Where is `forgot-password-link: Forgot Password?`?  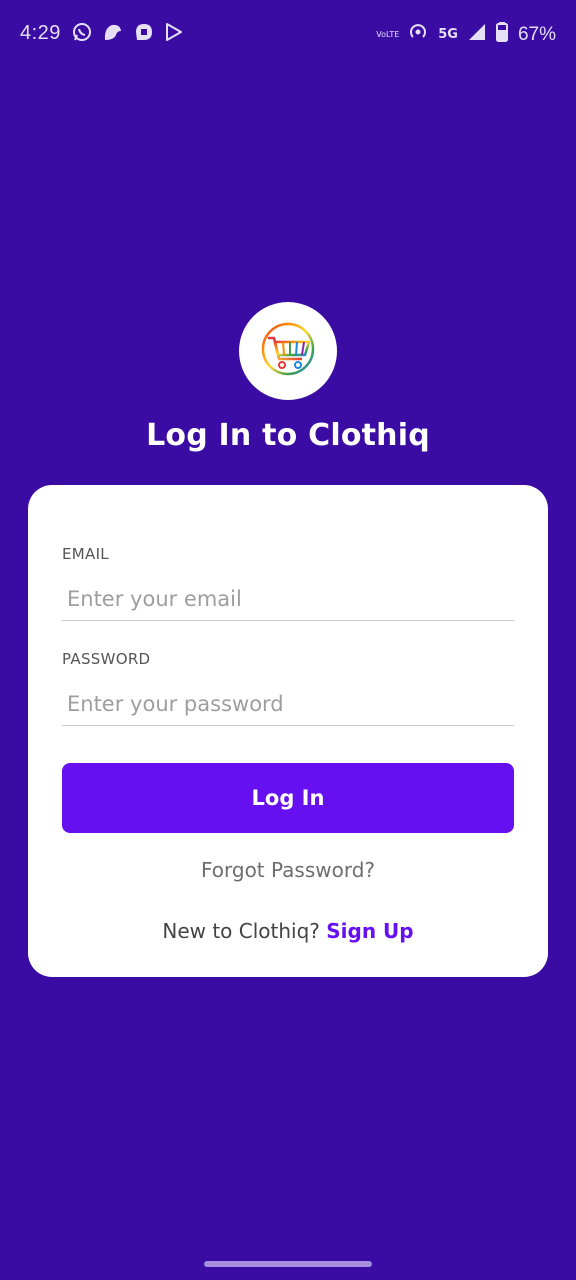 forgot-password-link: Forgot Password? is located at coordinates (288, 870).